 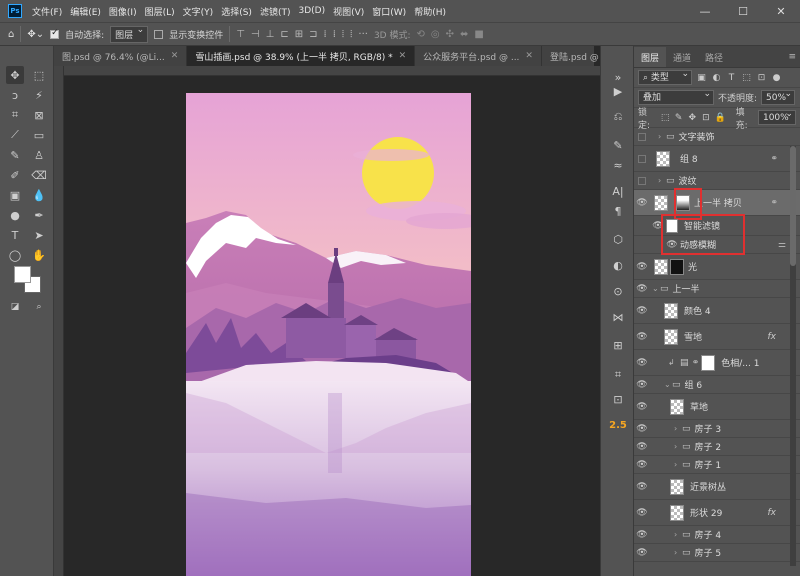 I want to click on menu-3d: 3D(D), so click(x=311, y=11).